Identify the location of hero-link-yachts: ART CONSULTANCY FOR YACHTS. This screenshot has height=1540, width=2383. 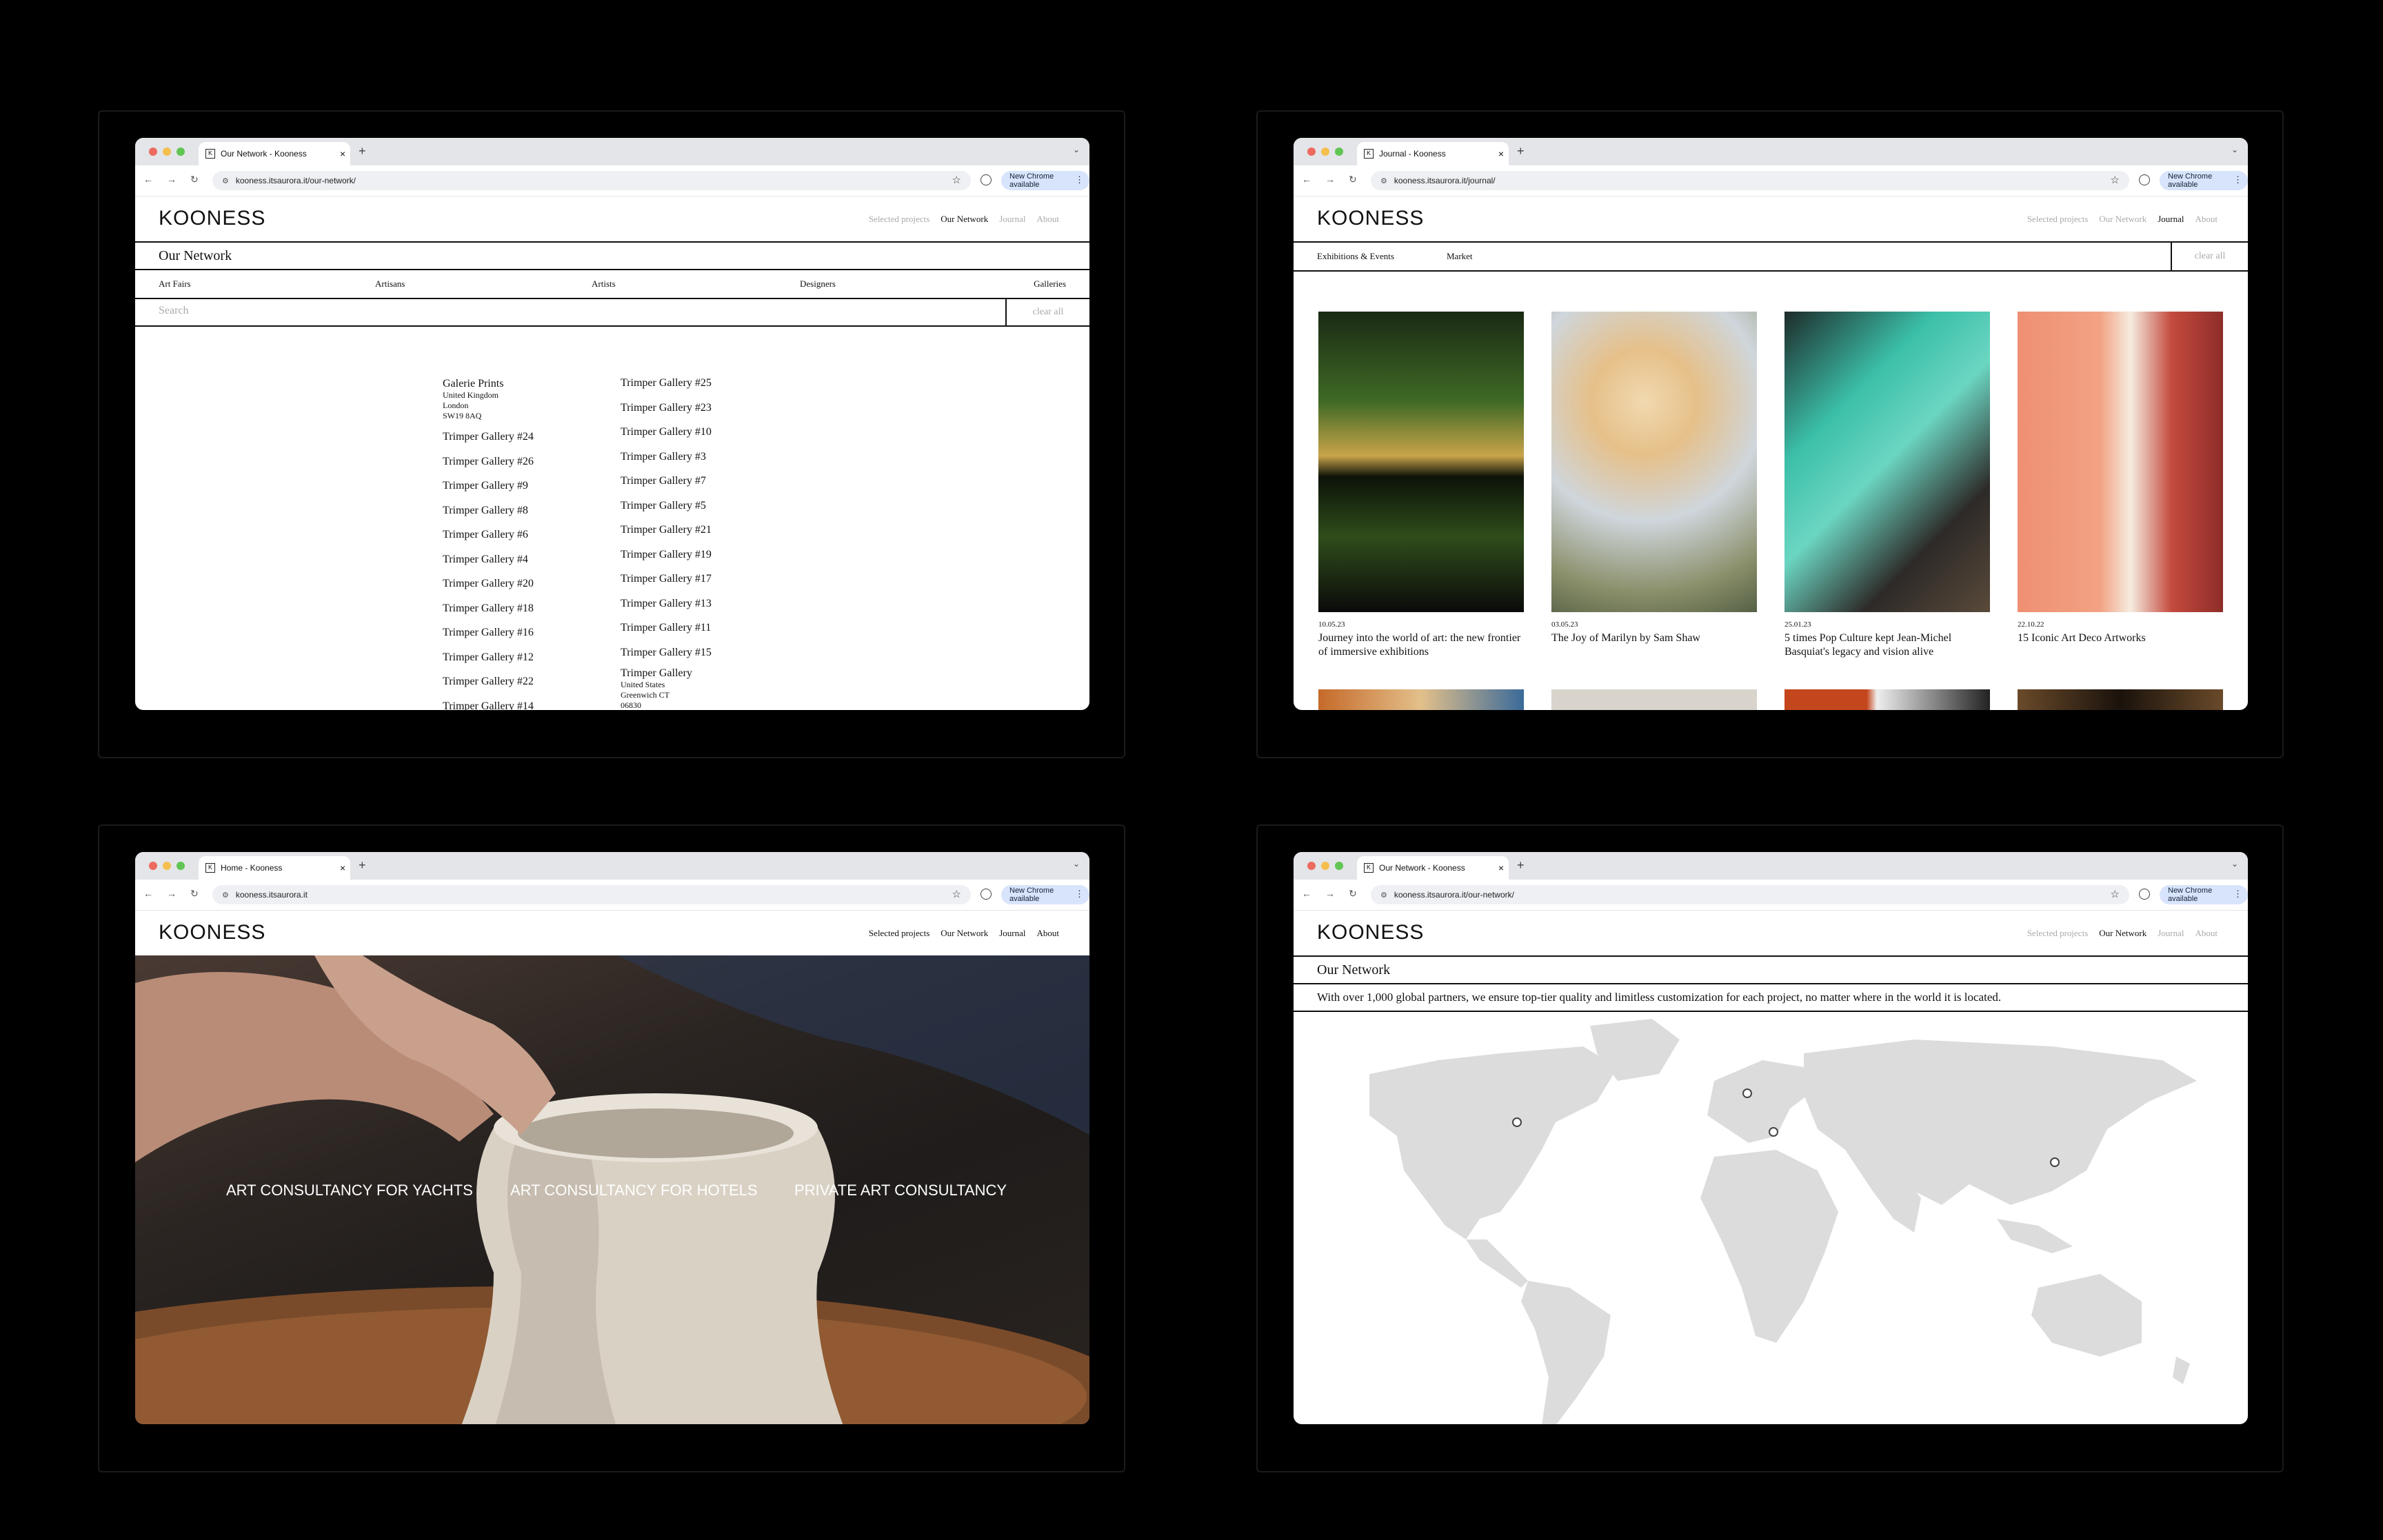
(349, 1191).